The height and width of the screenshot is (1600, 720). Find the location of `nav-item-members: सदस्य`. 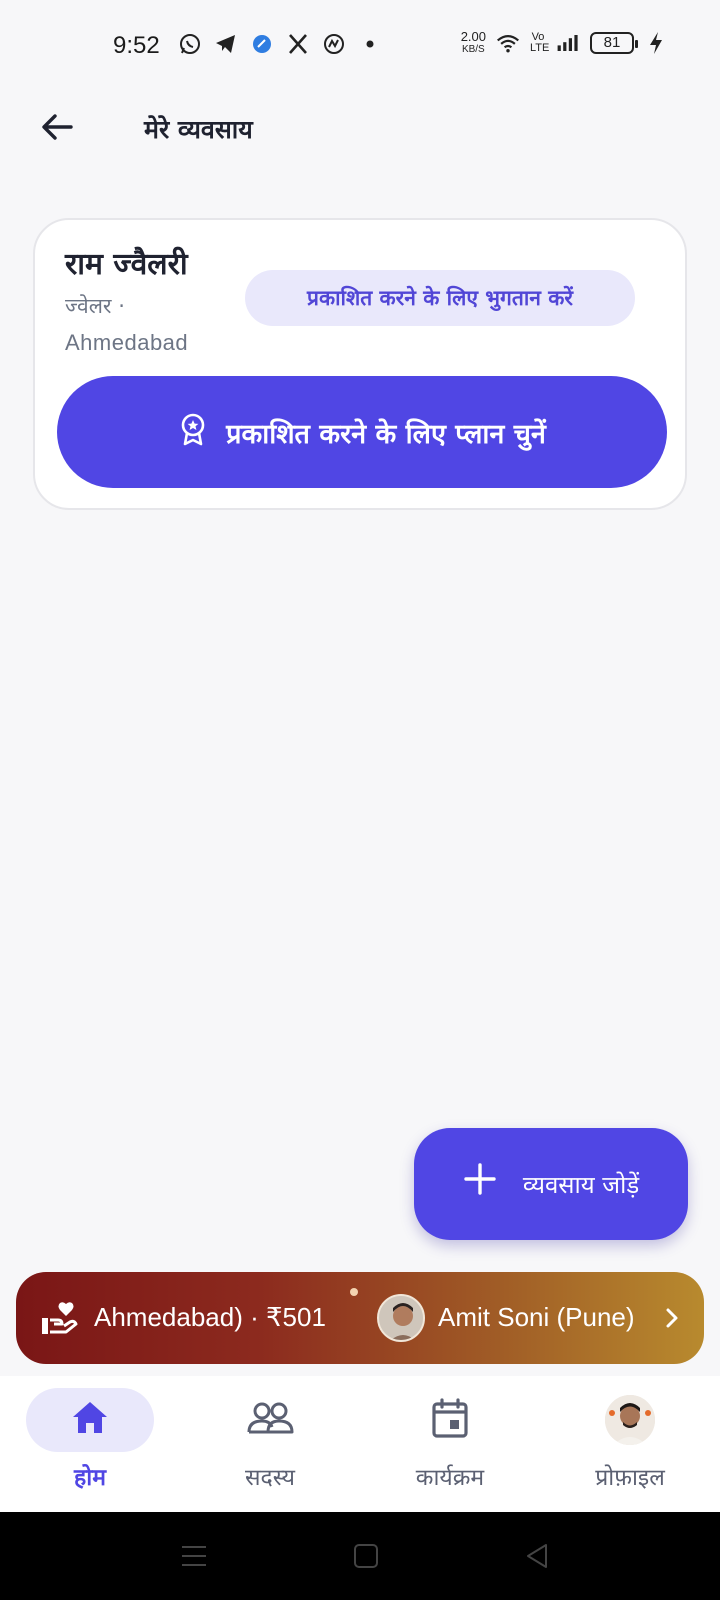

nav-item-members: सदस्य is located at coordinates (270, 1446).